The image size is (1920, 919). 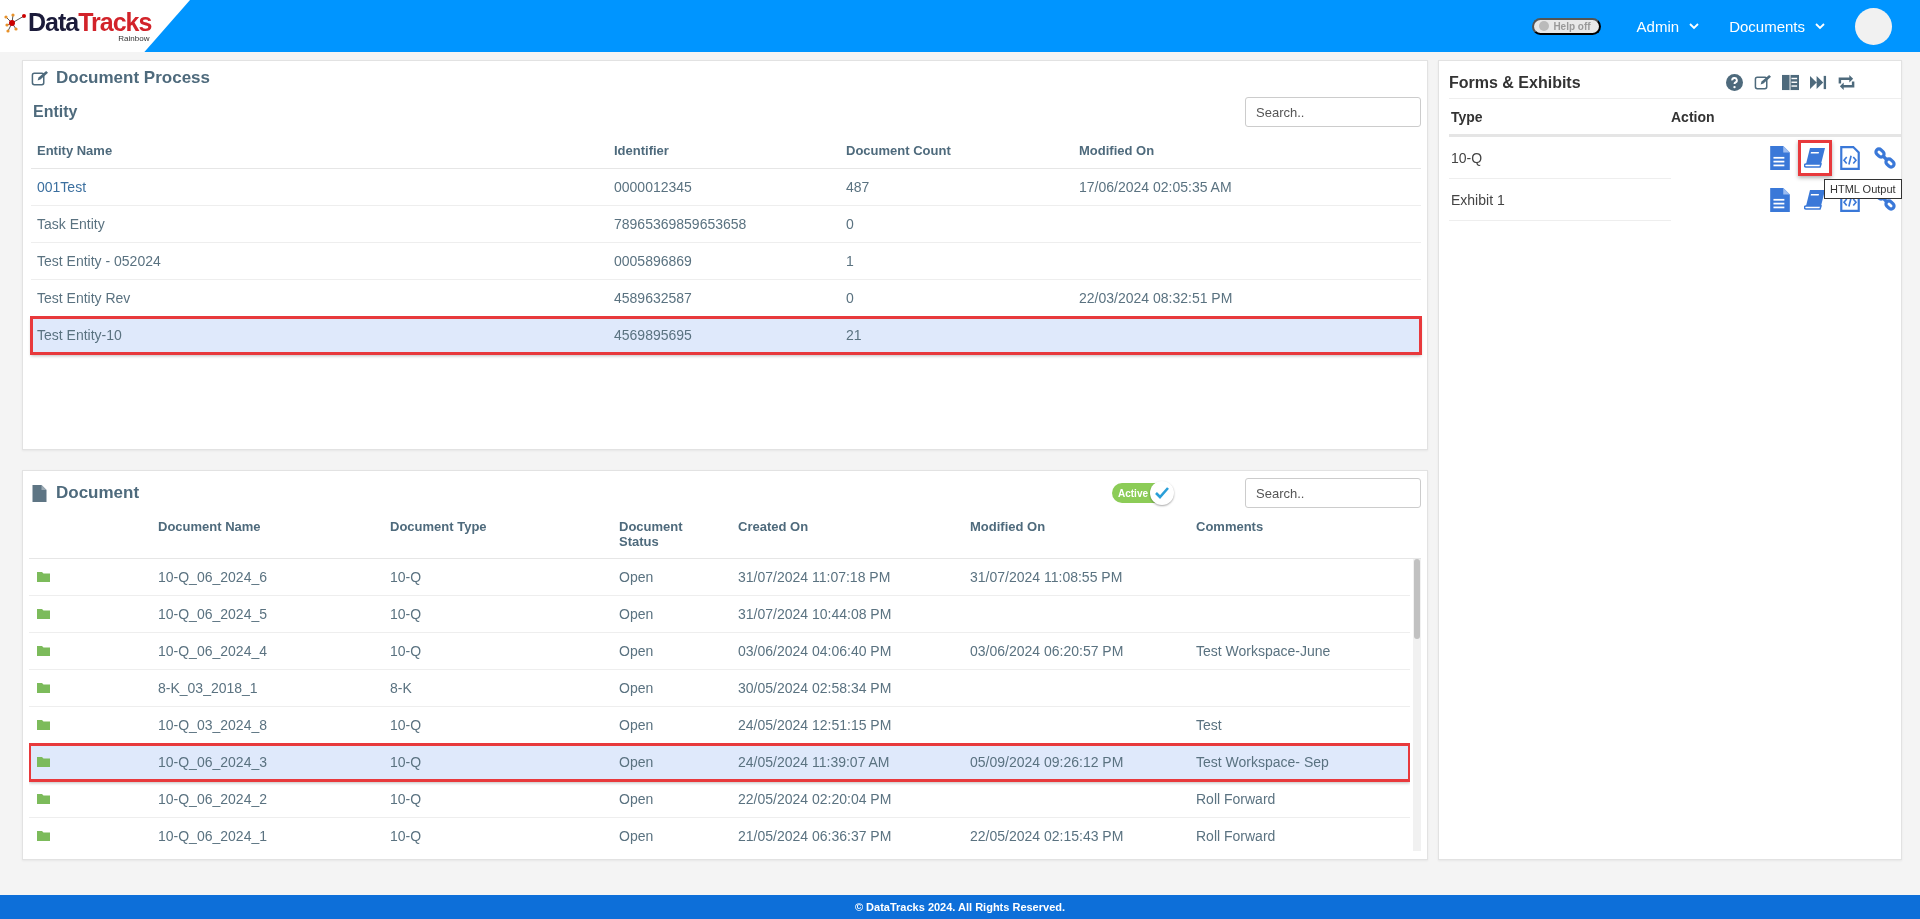 I want to click on table-cell-text: 8-K_03_2018_1, so click(x=208, y=688).